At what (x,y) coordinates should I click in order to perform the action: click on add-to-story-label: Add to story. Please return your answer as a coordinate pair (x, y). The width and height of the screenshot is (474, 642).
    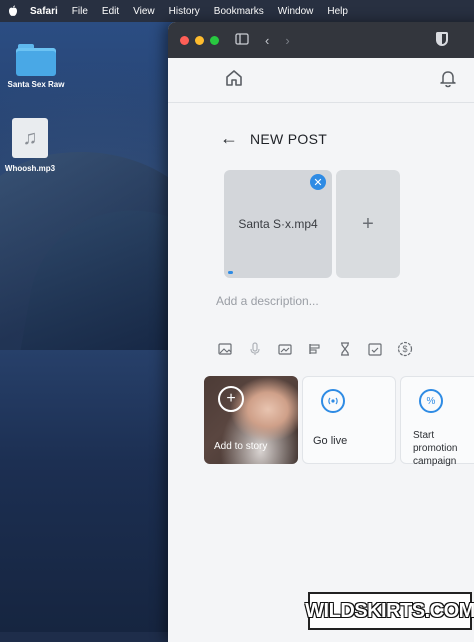
    Looking at the image, I should click on (241, 446).